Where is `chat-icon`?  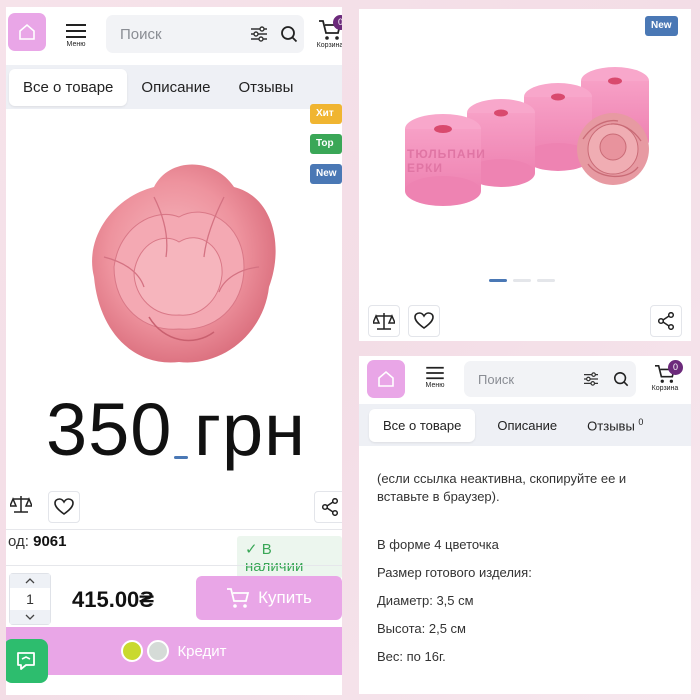 chat-icon is located at coordinates (26, 661).